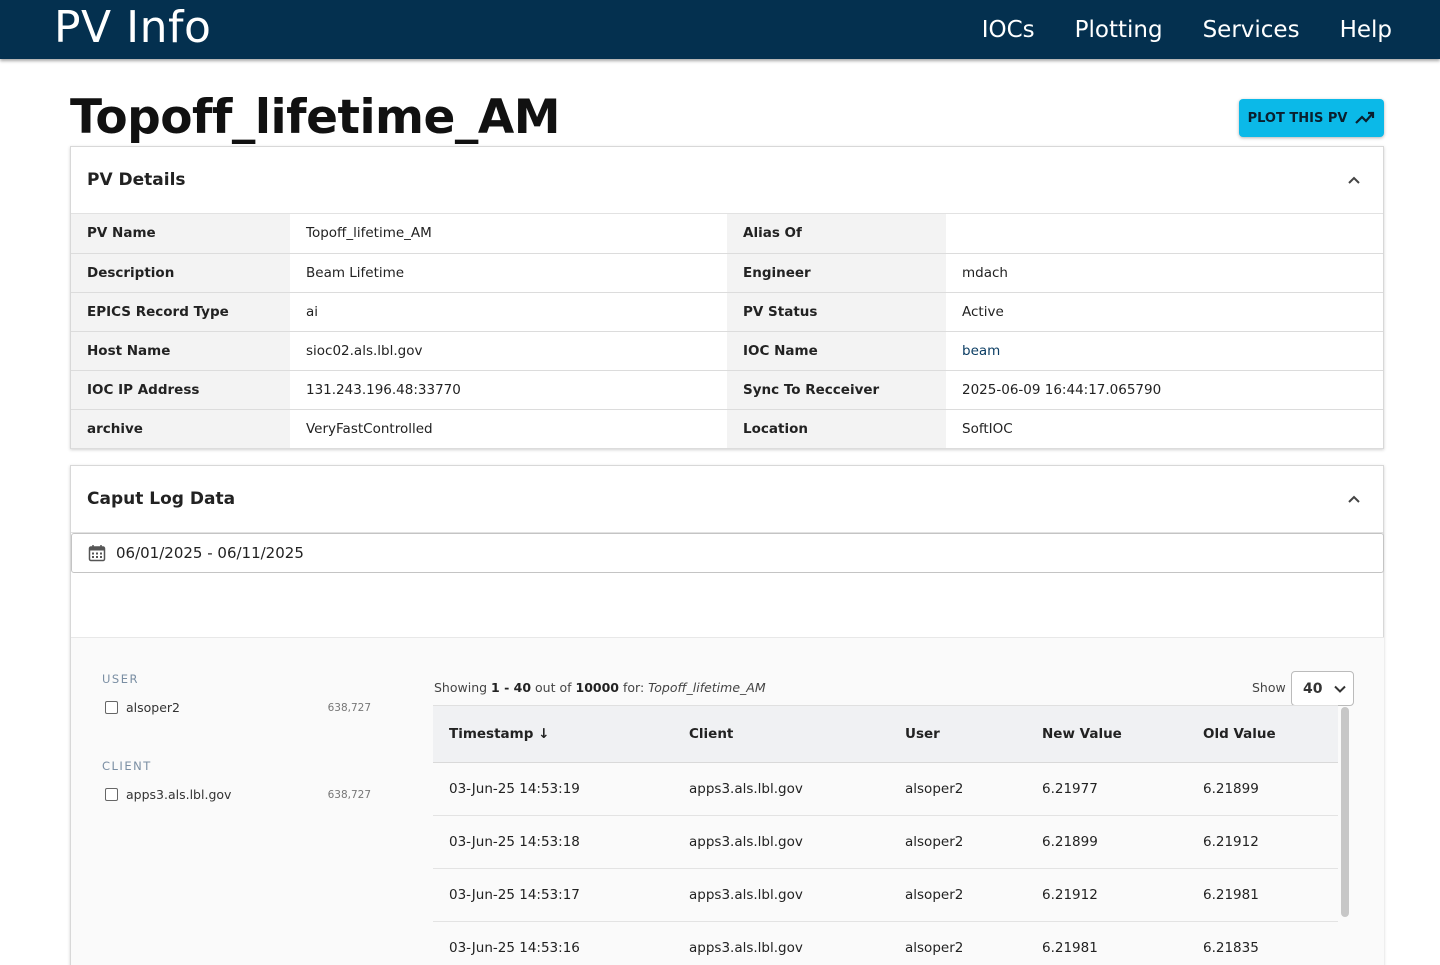 The height and width of the screenshot is (965, 1440). Describe the element at coordinates (238, 794) in the screenshot. I see `client-facet-item: apps3.als.lbl.gov 638,727` at that location.